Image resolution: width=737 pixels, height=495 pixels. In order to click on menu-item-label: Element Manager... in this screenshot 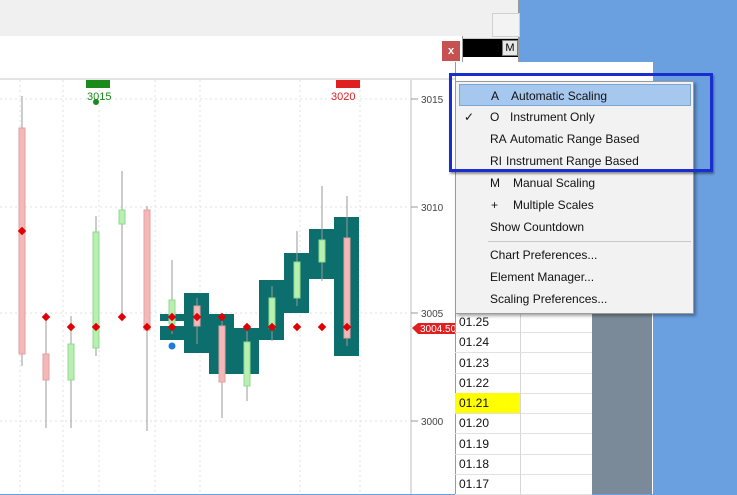, I will do `click(542, 277)`.